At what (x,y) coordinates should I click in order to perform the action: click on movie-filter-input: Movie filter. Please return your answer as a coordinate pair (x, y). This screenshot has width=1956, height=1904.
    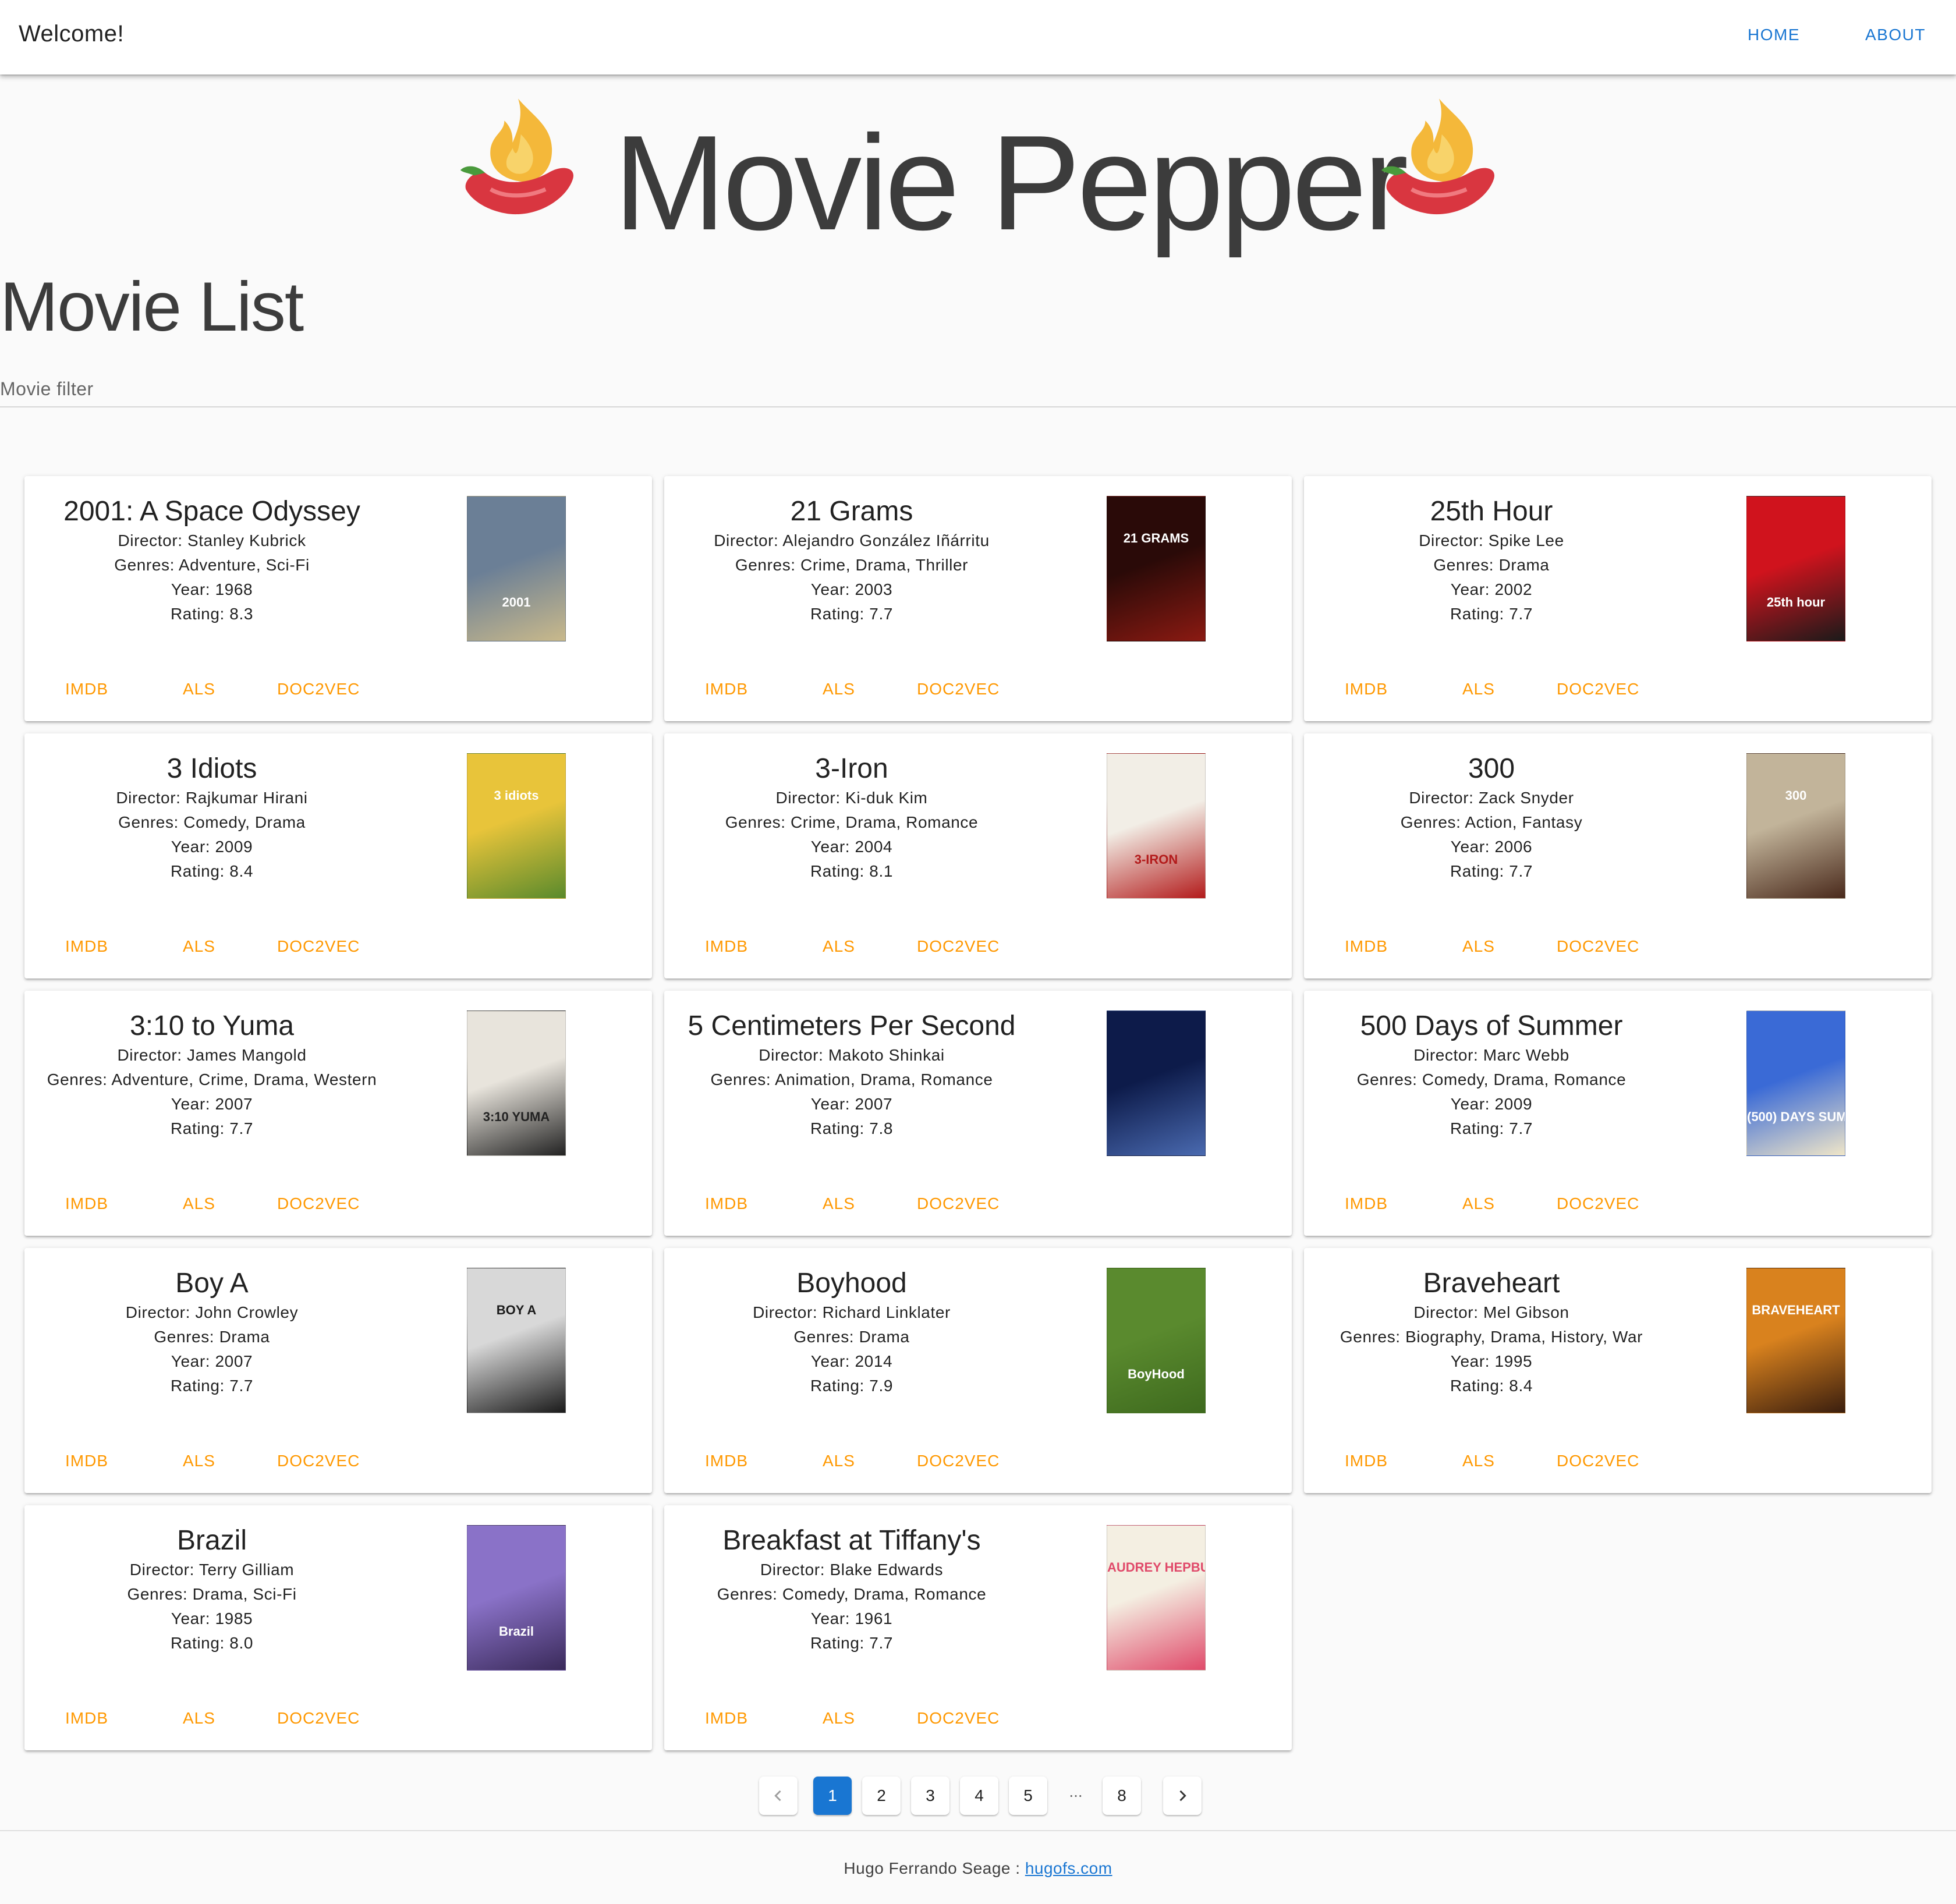
    Looking at the image, I should click on (978, 388).